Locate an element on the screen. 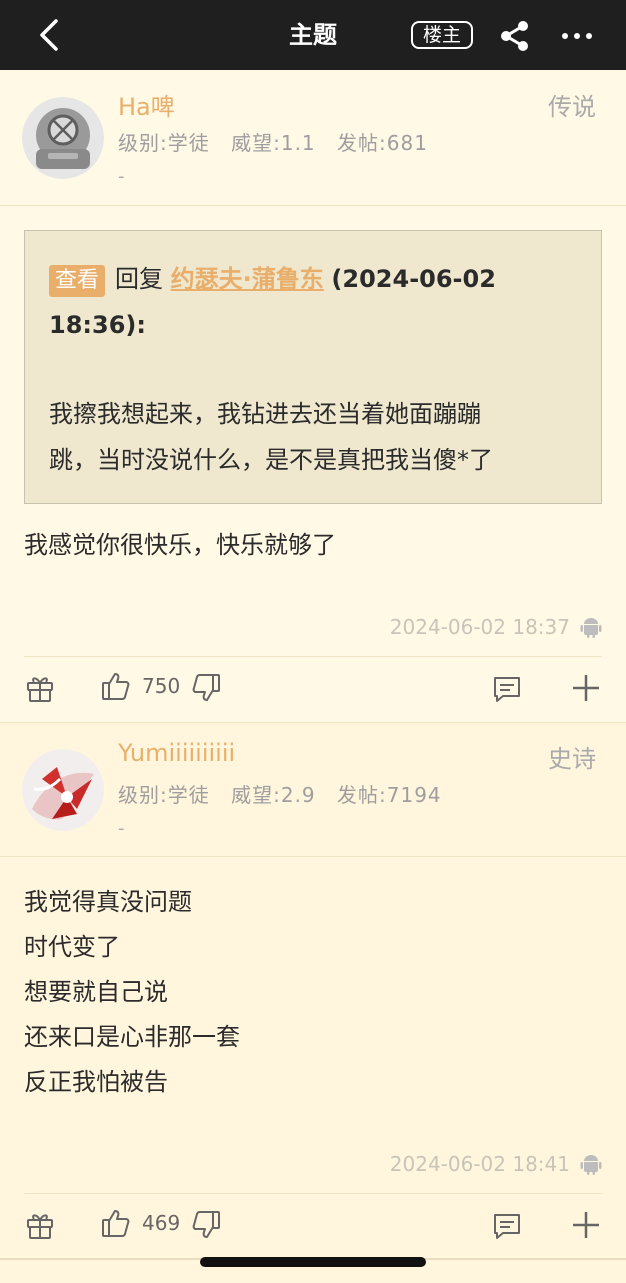  username: Ha啤 is located at coordinates (146, 104).